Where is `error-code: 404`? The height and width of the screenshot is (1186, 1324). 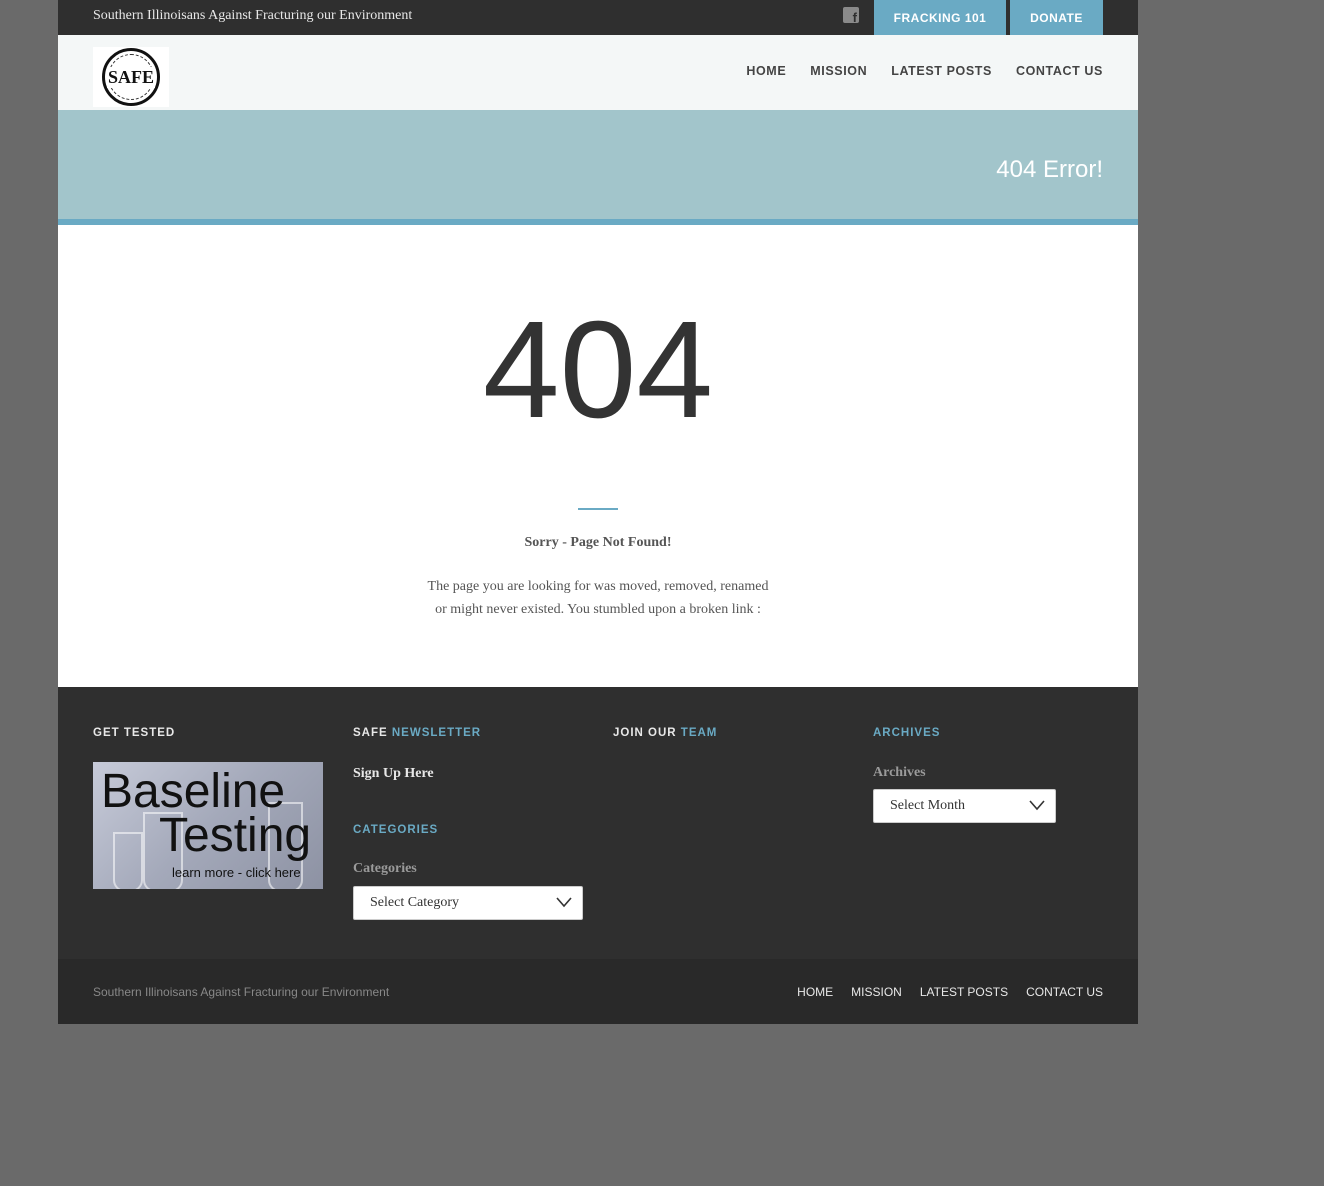 error-code: 404 is located at coordinates (598, 370).